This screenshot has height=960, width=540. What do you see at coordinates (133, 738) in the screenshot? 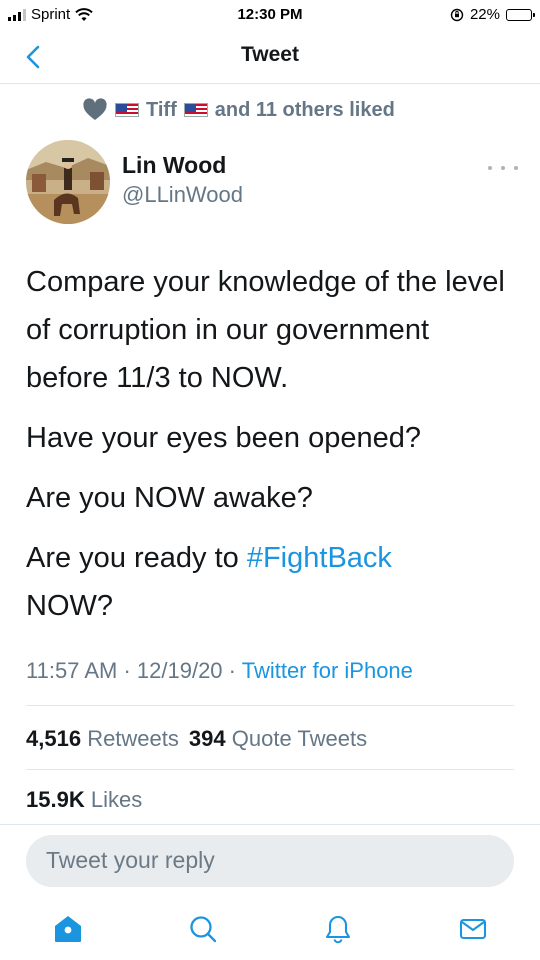
I see `retweets-label: Retweets` at bounding box center [133, 738].